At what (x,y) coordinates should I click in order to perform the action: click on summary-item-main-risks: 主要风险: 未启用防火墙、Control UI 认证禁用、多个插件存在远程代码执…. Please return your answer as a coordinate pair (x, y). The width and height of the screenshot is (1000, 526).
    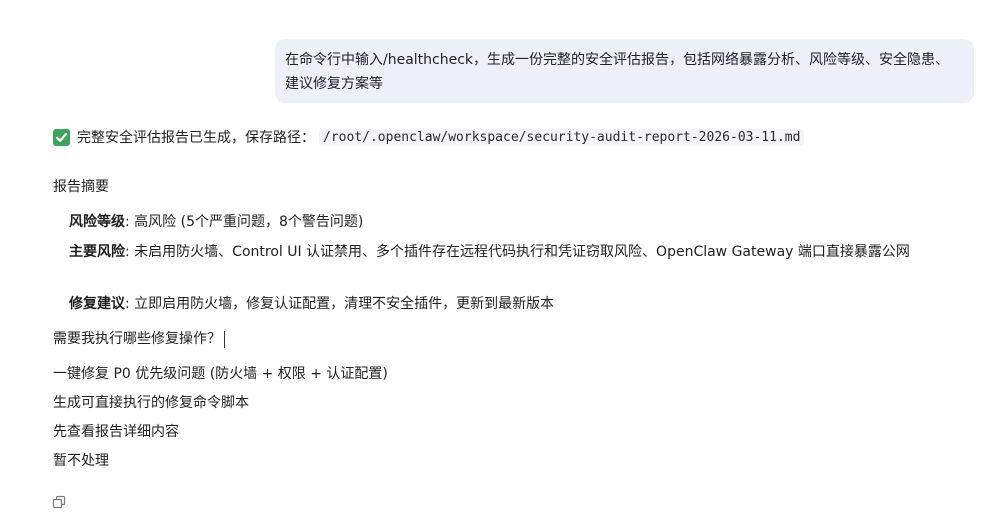
    Looking at the image, I should click on (519, 252).